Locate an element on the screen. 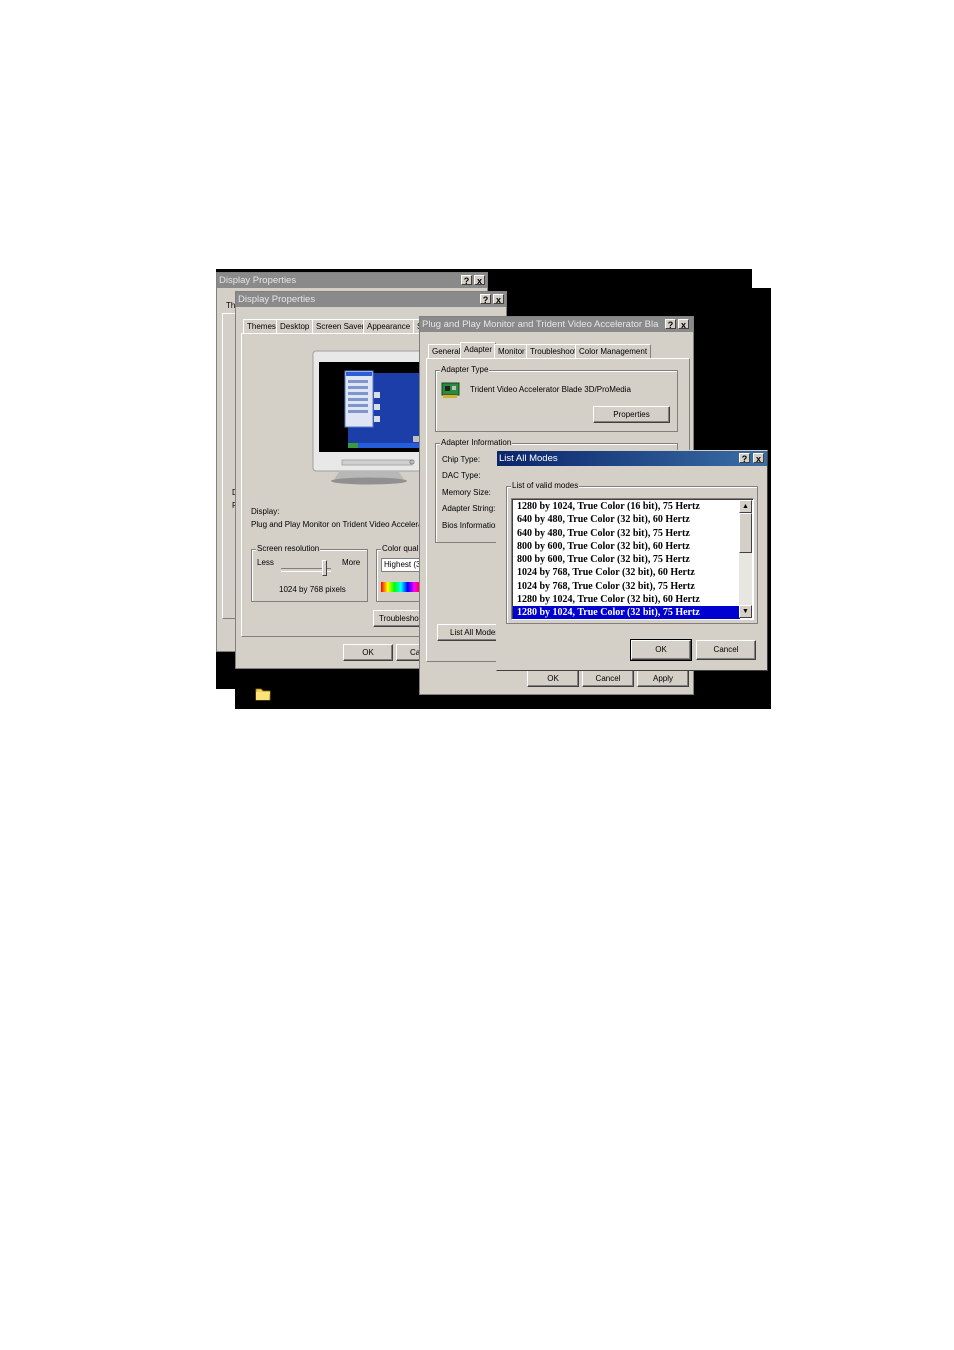  screen-resolution-label: Screen resolution is located at coordinates (288, 548).